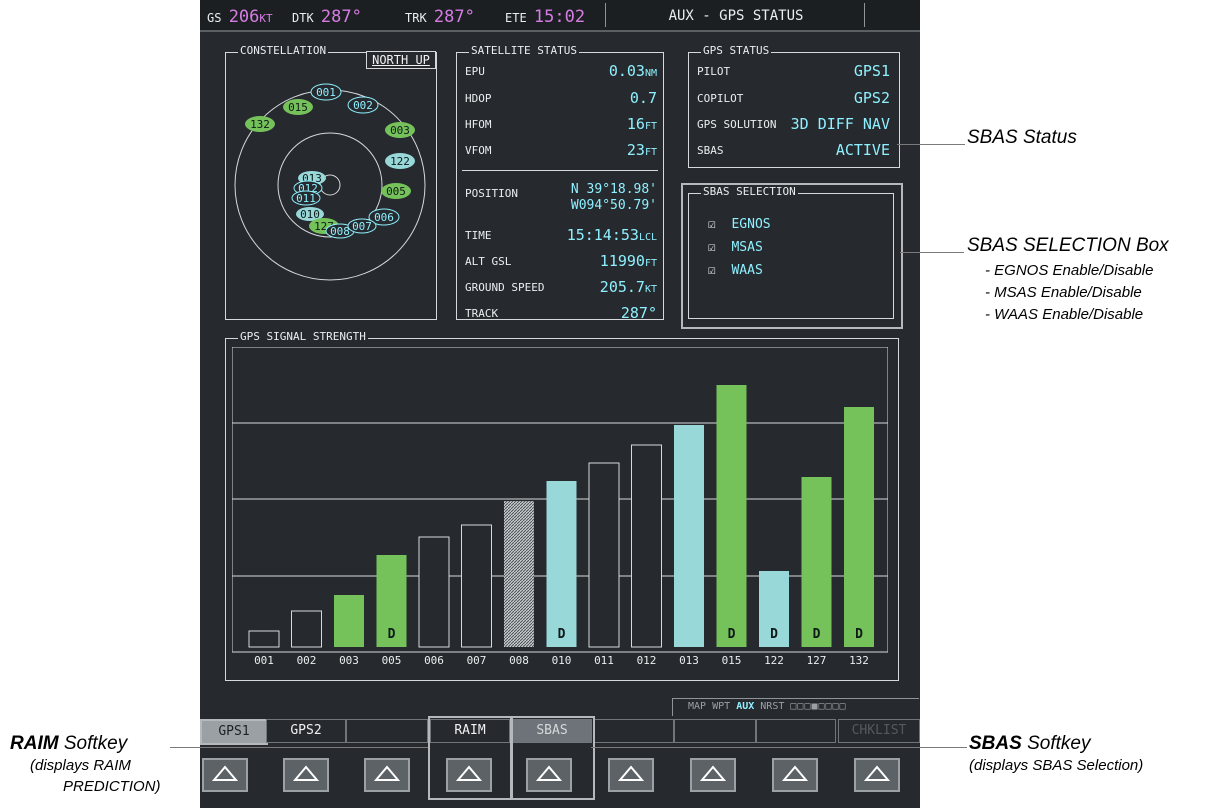  What do you see at coordinates (735, 270) in the screenshot?
I see `waas-option: ☑ WAAS` at bounding box center [735, 270].